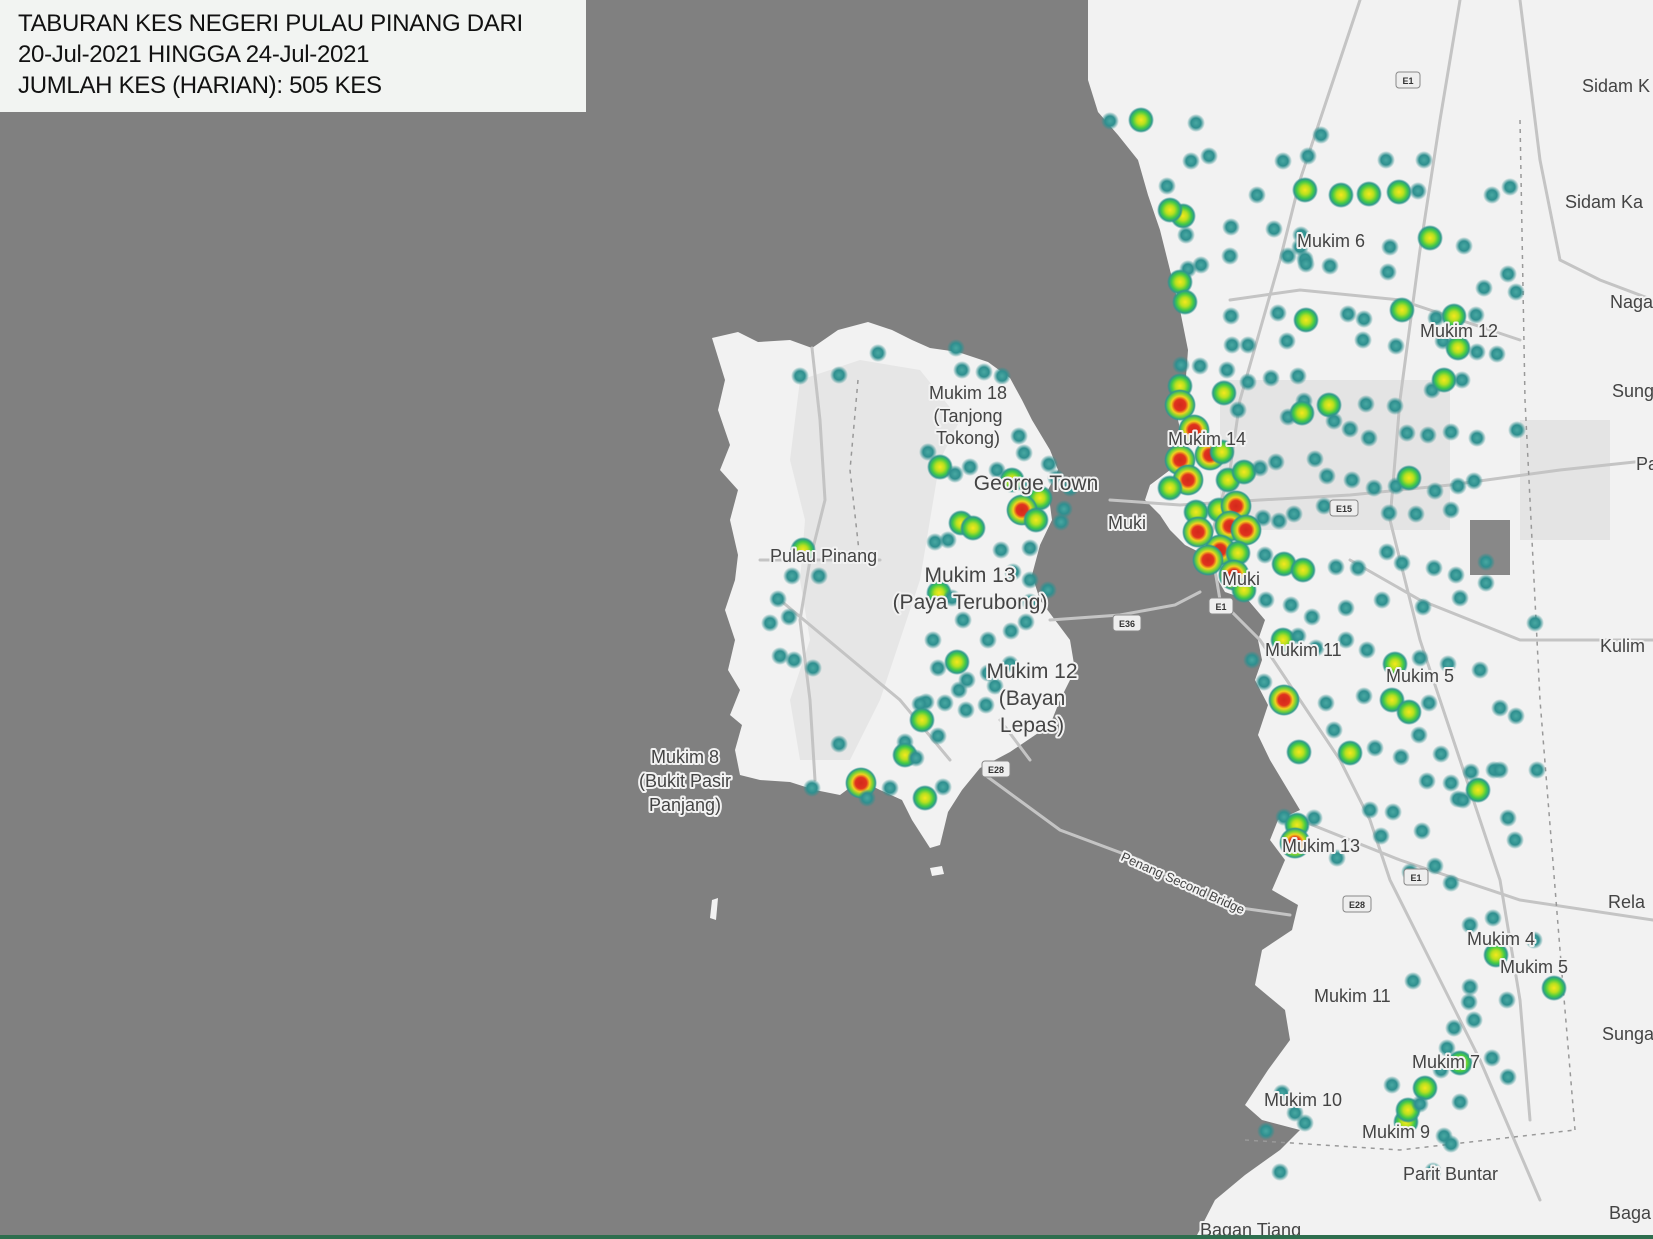 Image resolution: width=1653 pixels, height=1239 pixels. What do you see at coordinates (968, 393) in the screenshot?
I see `label-mukim-18: Mukim 18` at bounding box center [968, 393].